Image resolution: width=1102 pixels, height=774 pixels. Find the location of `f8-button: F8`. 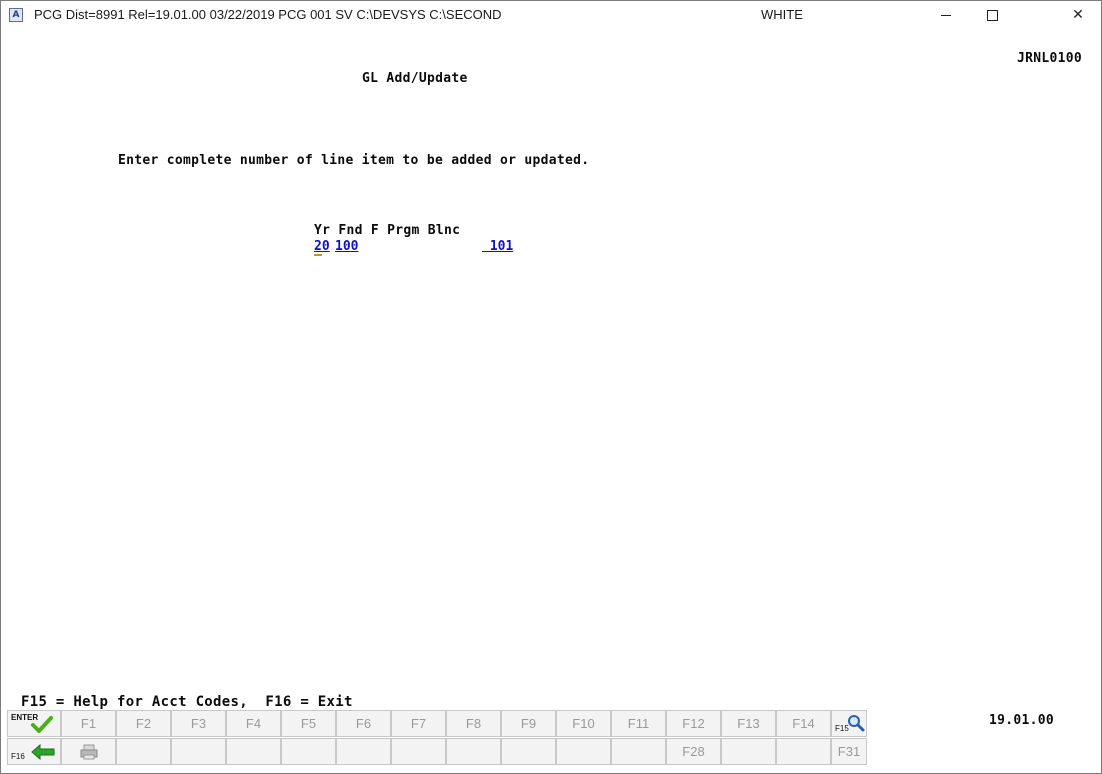

f8-button: F8 is located at coordinates (473, 723).